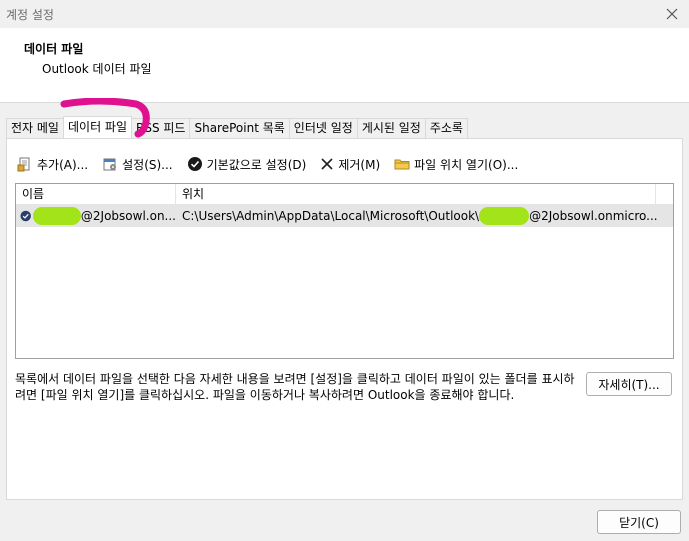 Image resolution: width=689 pixels, height=541 pixels. Describe the element at coordinates (25, 216) in the screenshot. I see `default-check-icon` at that location.